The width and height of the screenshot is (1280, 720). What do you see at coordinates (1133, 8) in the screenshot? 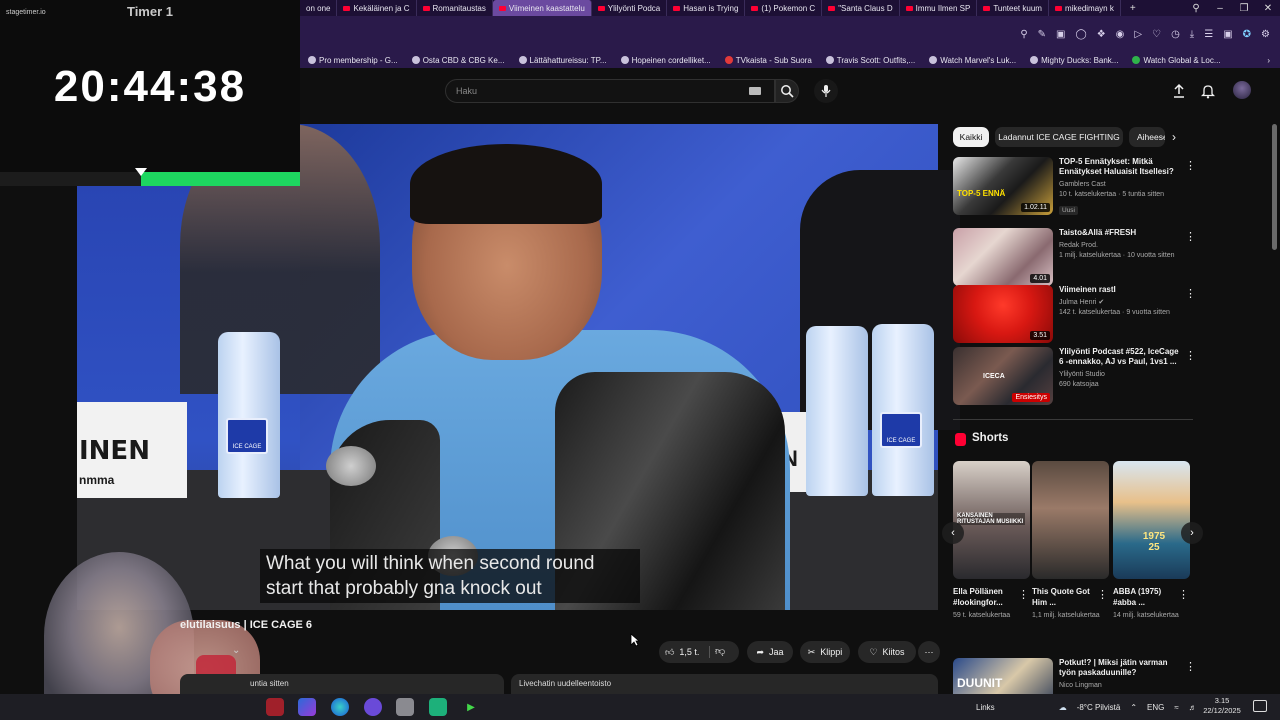
I see `new-tab-button: +` at bounding box center [1133, 8].